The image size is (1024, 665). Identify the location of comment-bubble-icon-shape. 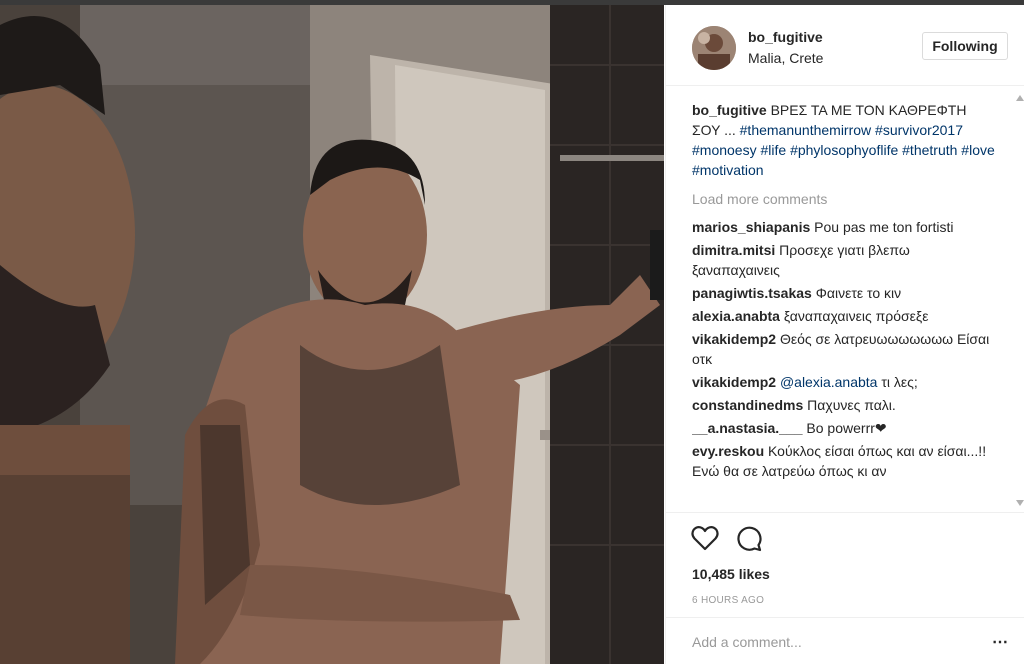
(749, 539).